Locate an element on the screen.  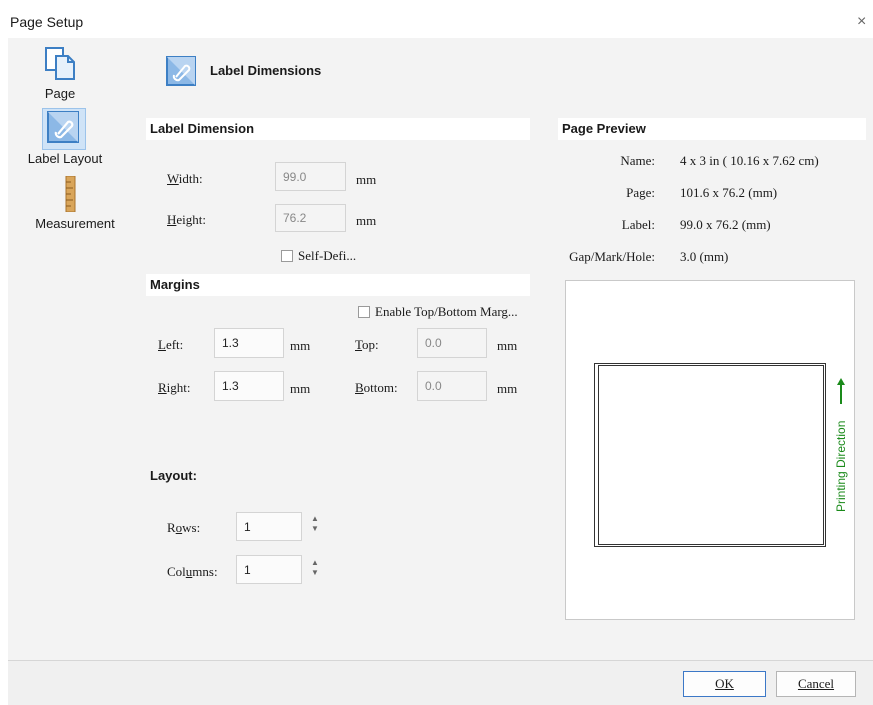
top-margin-field is located at coordinates (452, 343).